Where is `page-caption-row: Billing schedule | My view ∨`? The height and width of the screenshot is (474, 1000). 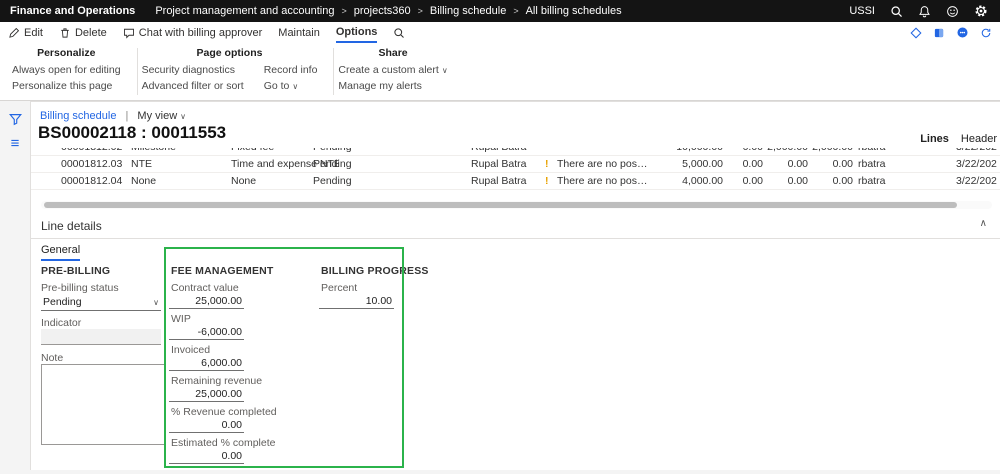
page-caption-row: Billing schedule | My view ∨ is located at coordinates (113, 116).